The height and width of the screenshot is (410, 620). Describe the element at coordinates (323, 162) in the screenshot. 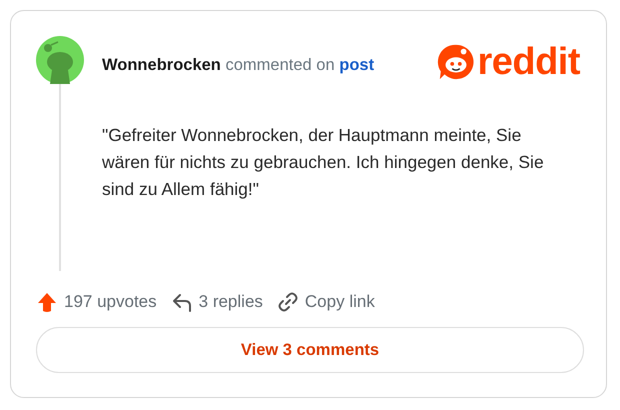

I see `comment-text: "Gefreiter Wonnebrocken, der Hauptmann meinte, Sie wären für nichts zu gebrauchen. Ich hingegen denke, Sie sind zu Allem fähig!"` at that location.